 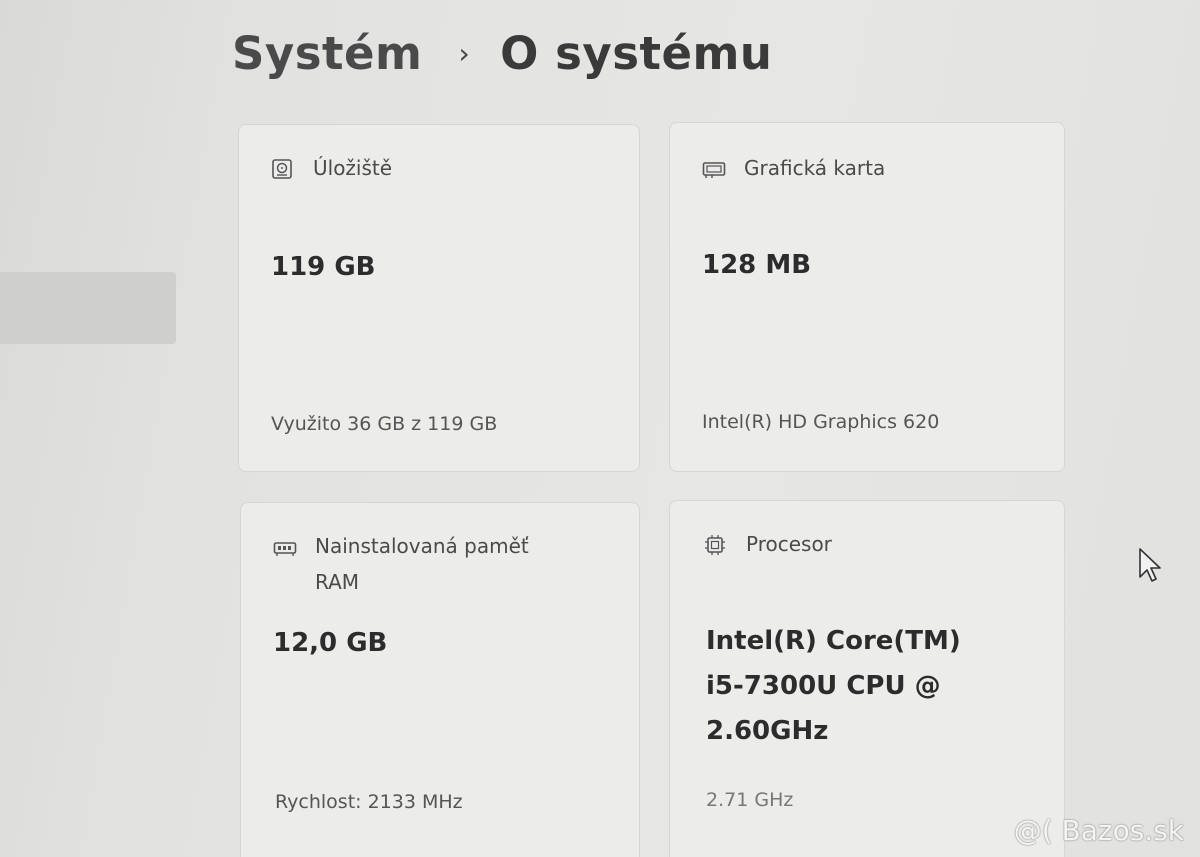 What do you see at coordinates (337, 582) in the screenshot?
I see `ram-title-line2: RAM` at bounding box center [337, 582].